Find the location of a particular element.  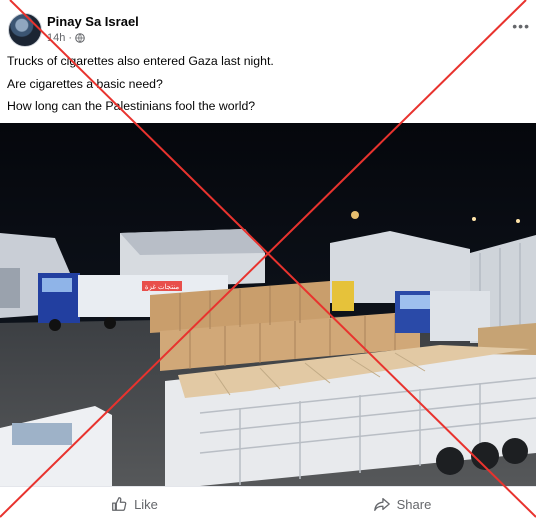

post-meta: 14h · is located at coordinates (66, 38).